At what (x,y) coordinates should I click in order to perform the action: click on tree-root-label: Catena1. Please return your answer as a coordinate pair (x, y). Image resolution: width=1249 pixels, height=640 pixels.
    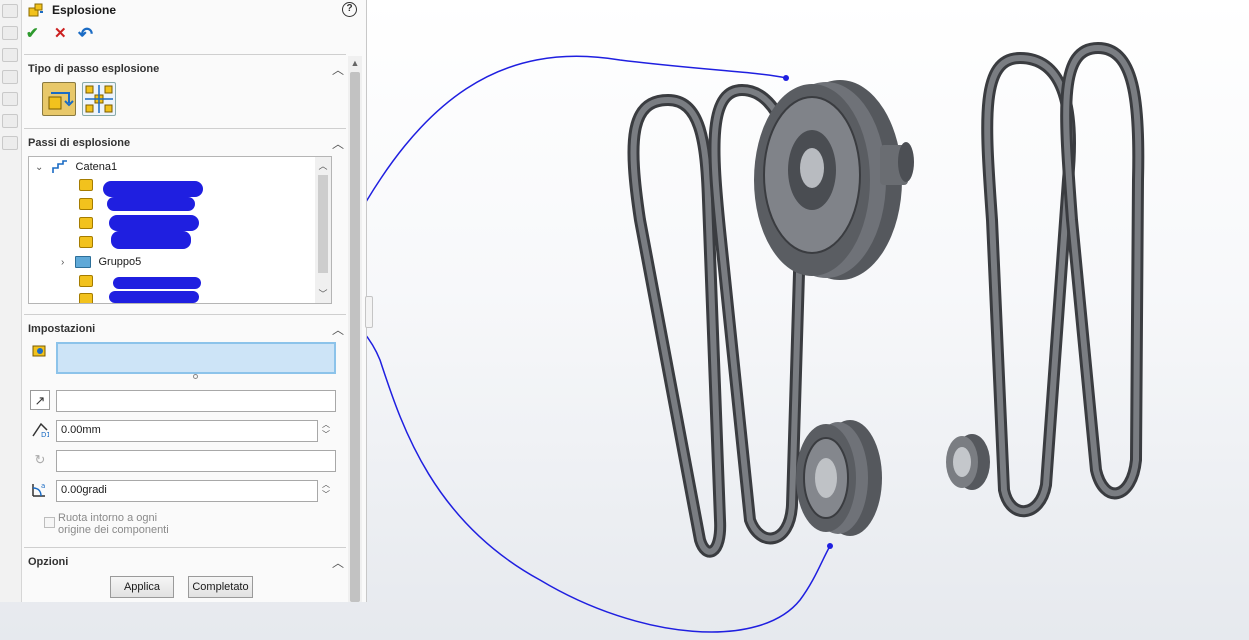
    Looking at the image, I should click on (96, 166).